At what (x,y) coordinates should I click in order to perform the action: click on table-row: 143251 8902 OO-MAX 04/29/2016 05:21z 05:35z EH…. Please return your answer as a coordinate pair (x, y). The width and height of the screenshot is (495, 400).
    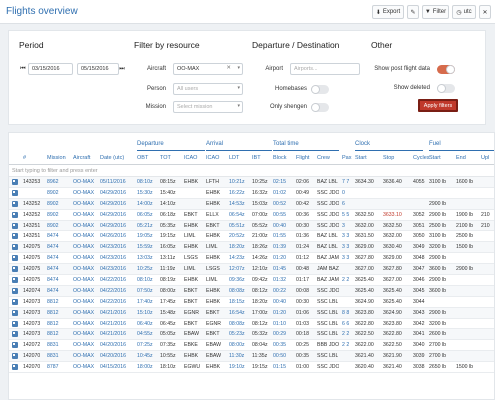
    Looking at the image, I should click on (251, 226).